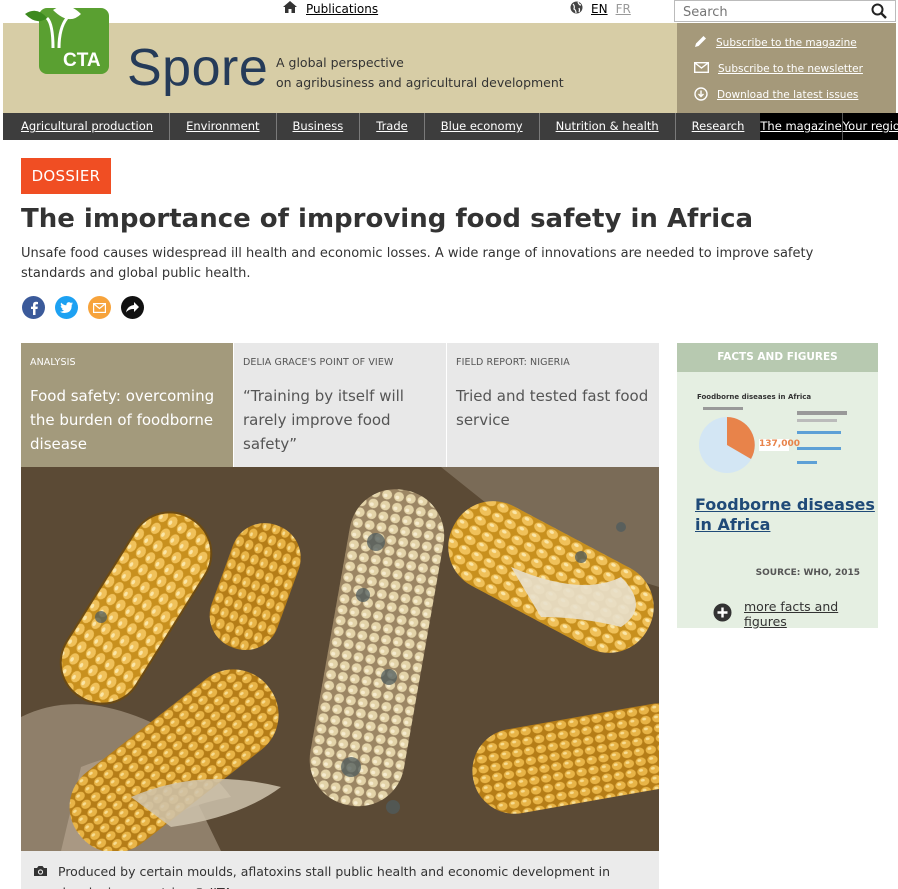 The width and height of the screenshot is (898, 889). I want to click on search-box, so click(785, 11).